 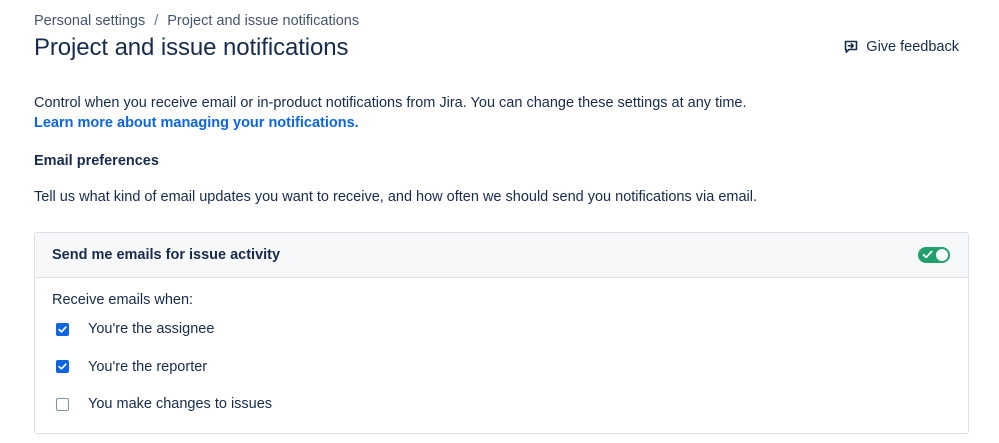 What do you see at coordinates (912, 47) in the screenshot?
I see `give-feedback-label: Give feedback` at bounding box center [912, 47].